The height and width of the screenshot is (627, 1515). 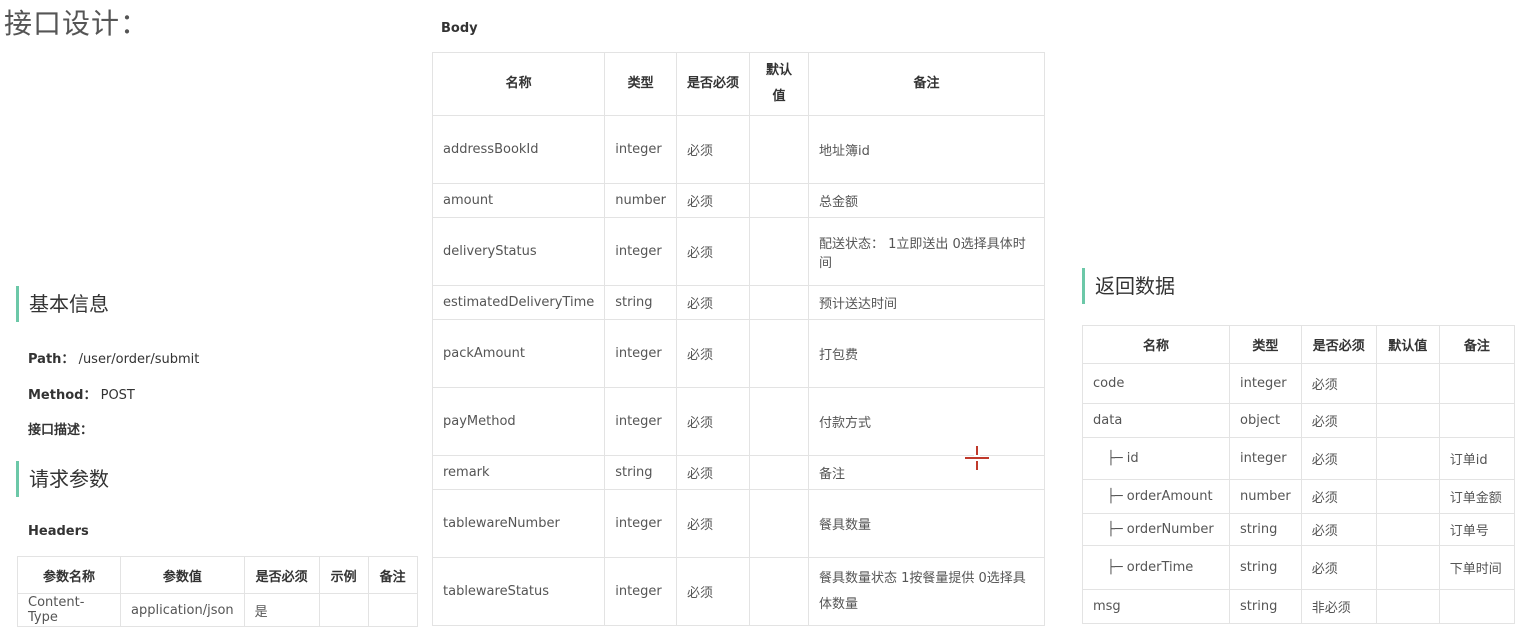 What do you see at coordinates (1156, 606) in the screenshot?
I see `table-cell: msg` at bounding box center [1156, 606].